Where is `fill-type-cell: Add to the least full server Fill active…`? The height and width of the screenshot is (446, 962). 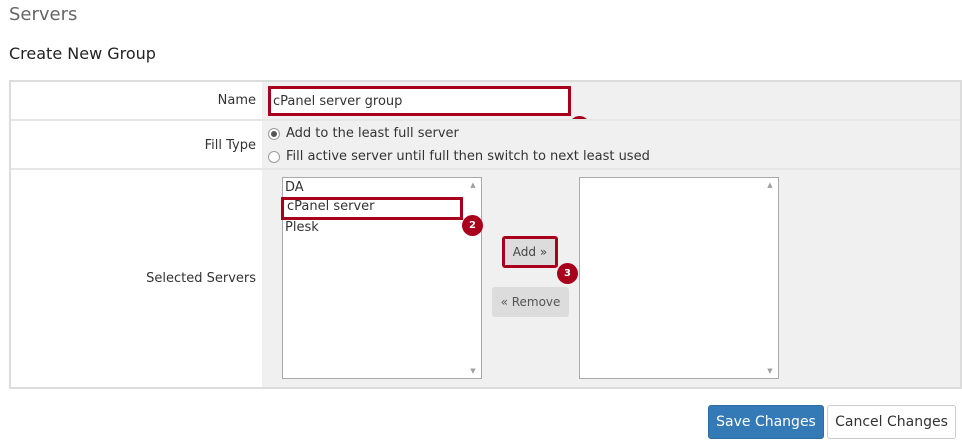 fill-type-cell: Add to the least full server Fill active… is located at coordinates (611, 144).